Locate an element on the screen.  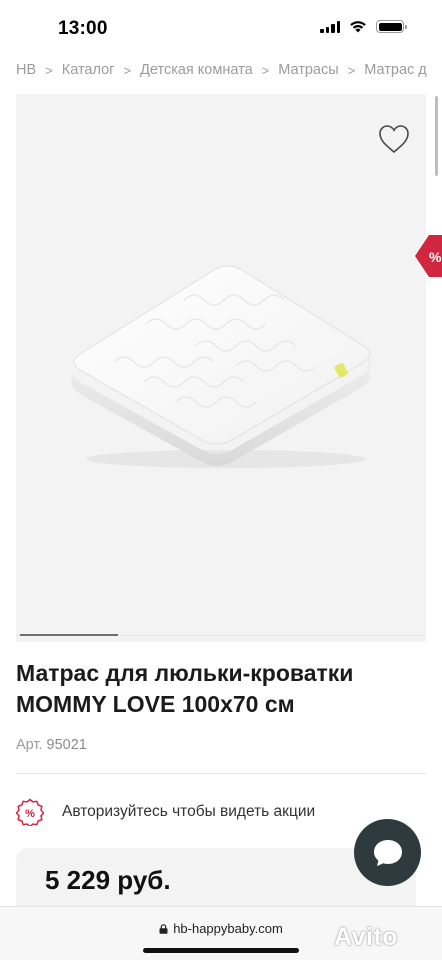
promo-text: Авторизуйтесь чтобы видеть акции is located at coordinates (189, 811).